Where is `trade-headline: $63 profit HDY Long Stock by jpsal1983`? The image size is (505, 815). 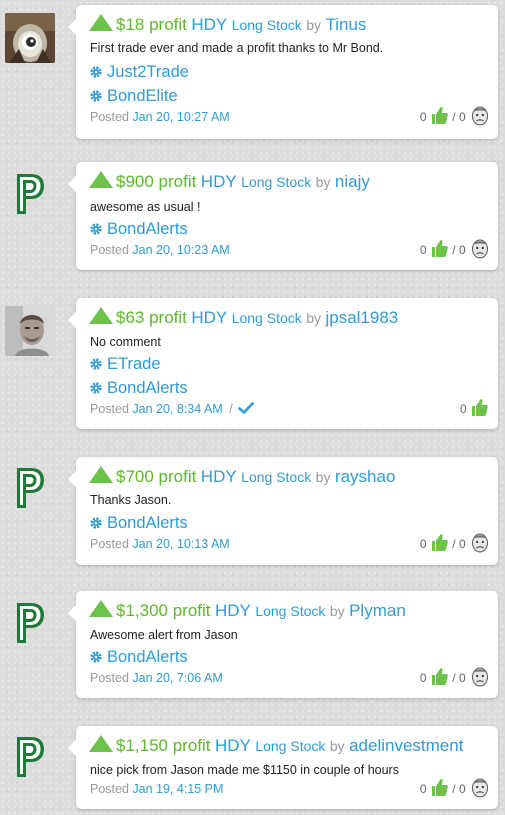 trade-headline: $63 profit HDY Long Stock by jpsal1983 is located at coordinates (243, 318).